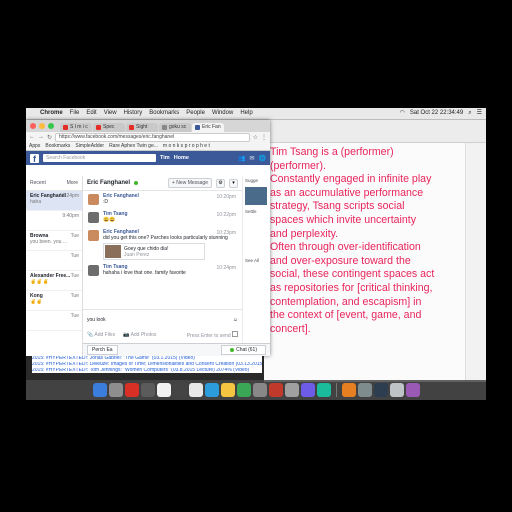  Describe the element at coordinates (54, 221) in the screenshot. I see `conversation-item: 9:40pm` at that location.